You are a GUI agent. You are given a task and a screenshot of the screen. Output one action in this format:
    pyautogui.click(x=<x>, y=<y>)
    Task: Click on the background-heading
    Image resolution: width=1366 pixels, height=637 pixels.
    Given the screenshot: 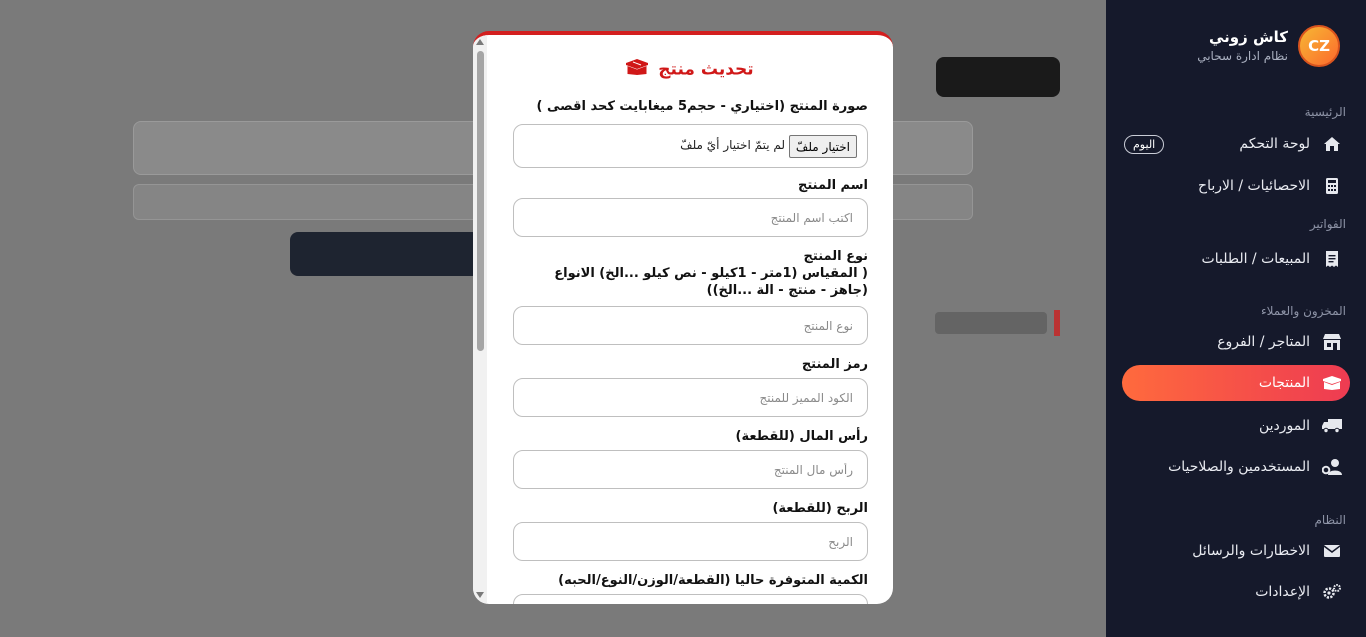 What is the action you would take?
    pyautogui.click(x=991, y=323)
    